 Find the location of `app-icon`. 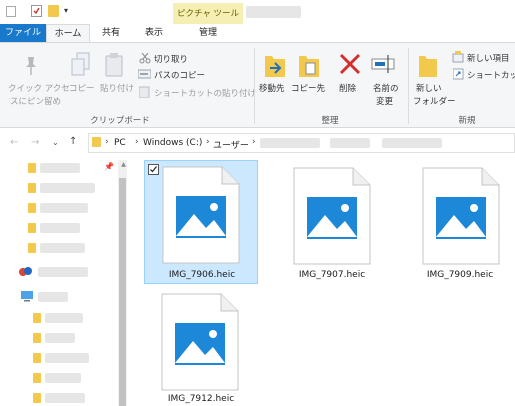

app-icon is located at coordinates (11, 11).